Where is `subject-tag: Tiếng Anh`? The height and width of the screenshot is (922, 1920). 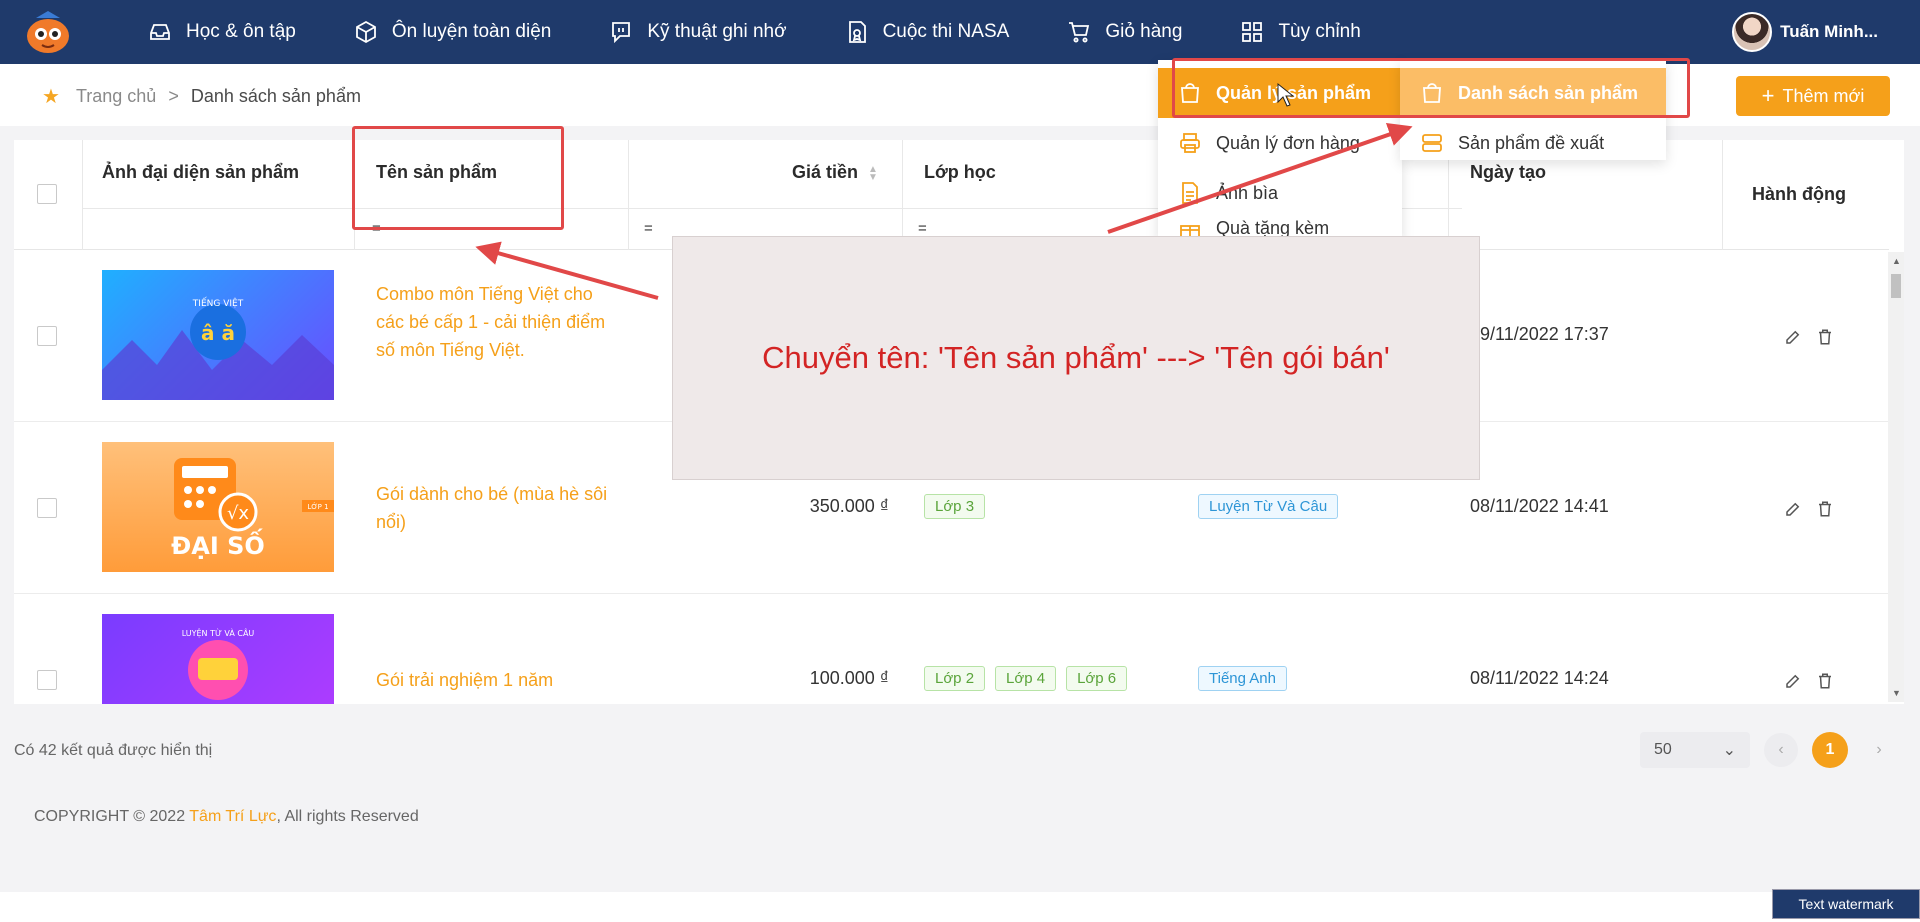 subject-tag: Tiếng Anh is located at coordinates (1242, 678).